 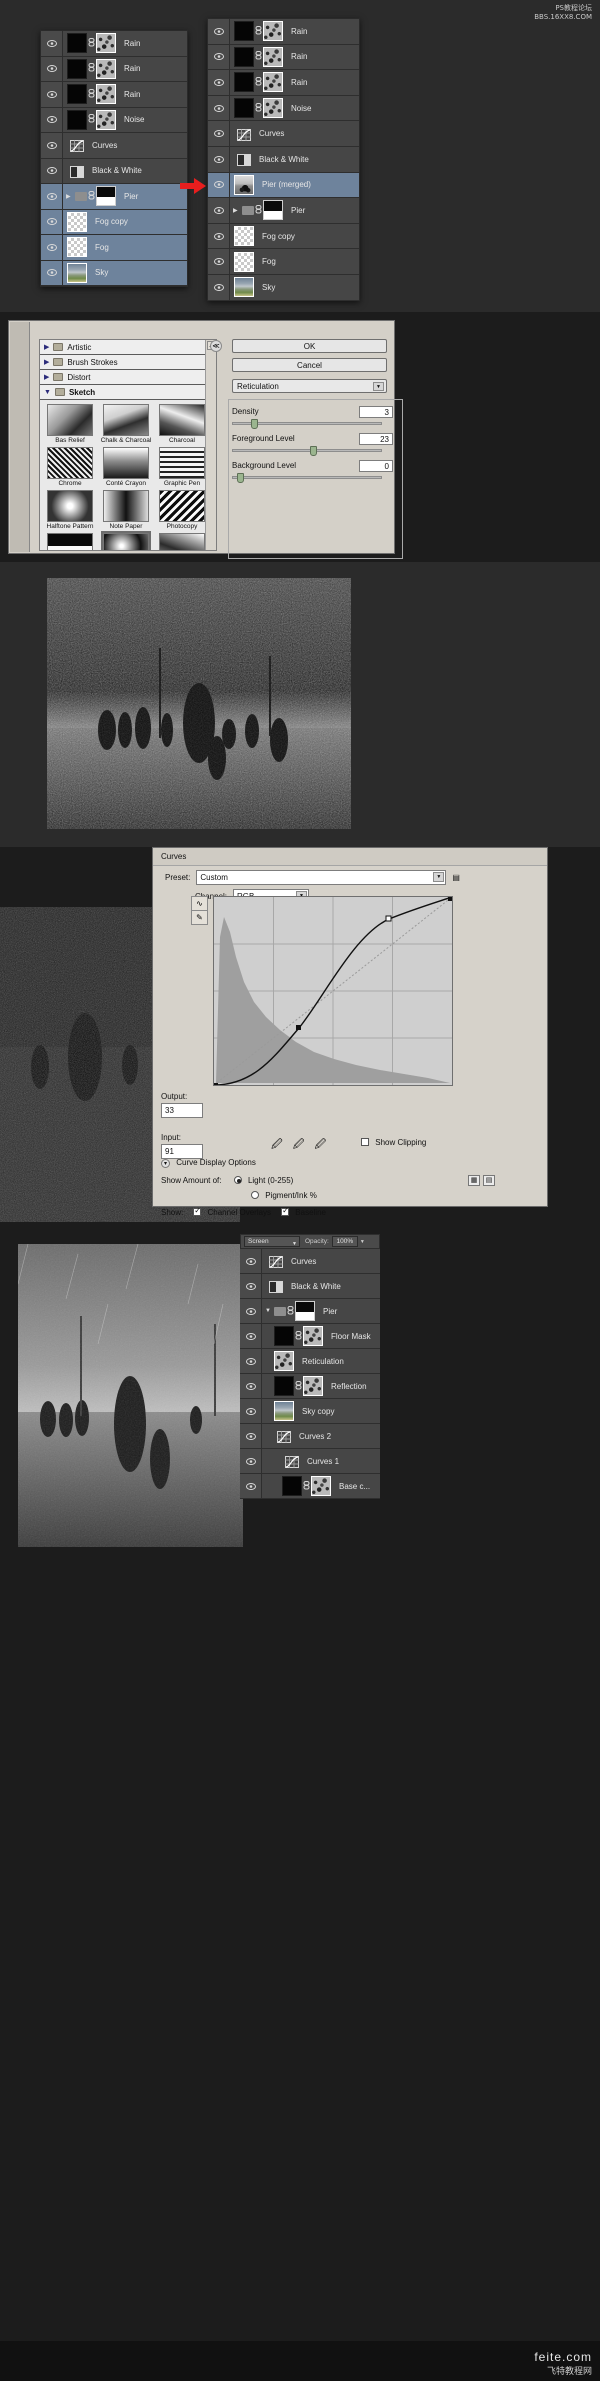 What do you see at coordinates (182, 1110) in the screenshot?
I see `output-value: 33` at bounding box center [182, 1110].